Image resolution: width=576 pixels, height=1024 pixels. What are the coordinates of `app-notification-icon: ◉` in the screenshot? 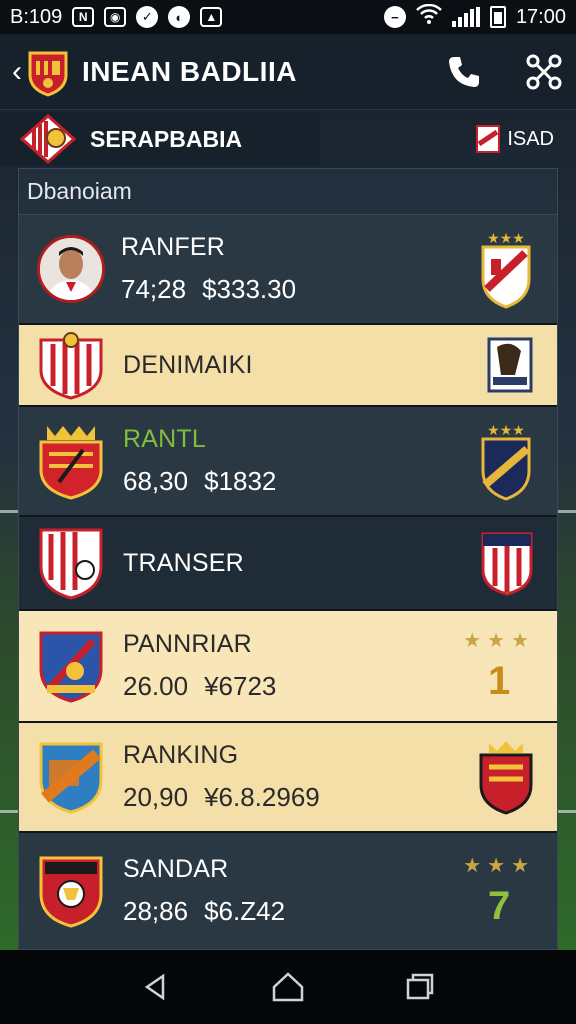 It's located at (115, 17).